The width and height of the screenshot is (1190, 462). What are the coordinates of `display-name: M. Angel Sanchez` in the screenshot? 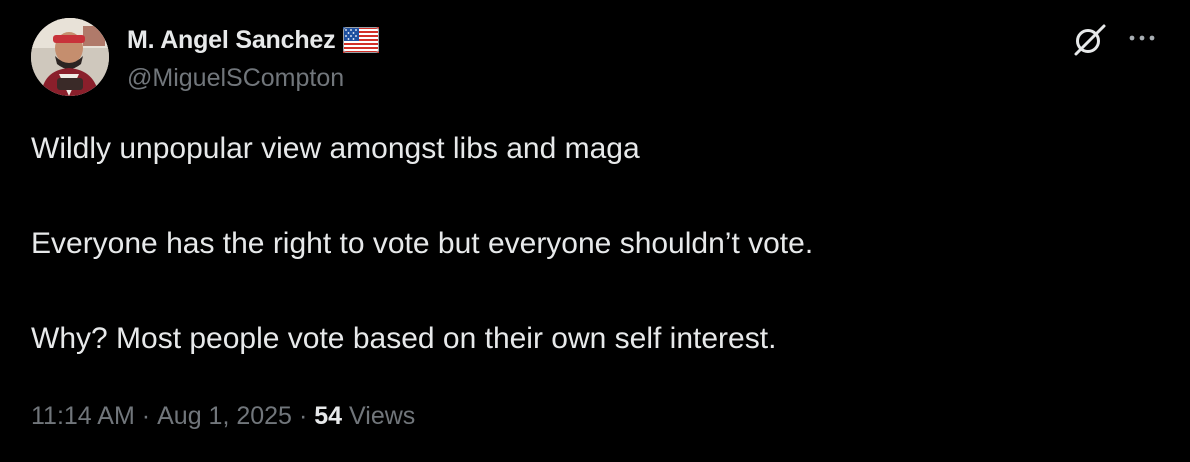 It's located at (231, 40).